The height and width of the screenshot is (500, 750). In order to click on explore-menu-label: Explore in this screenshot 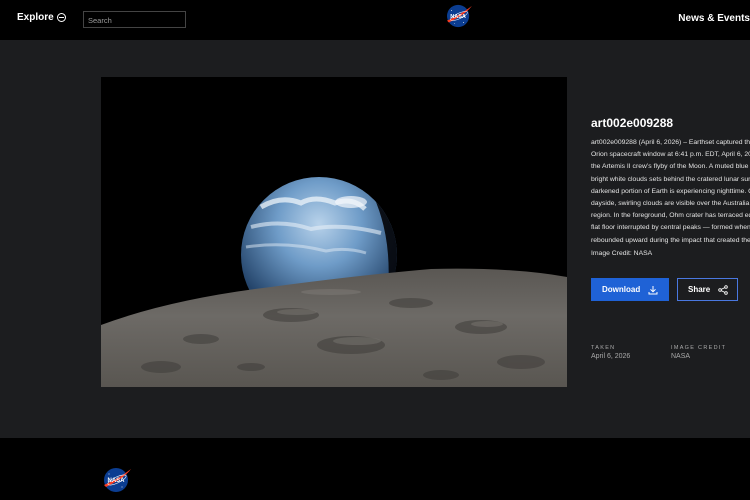, I will do `click(35, 17)`.